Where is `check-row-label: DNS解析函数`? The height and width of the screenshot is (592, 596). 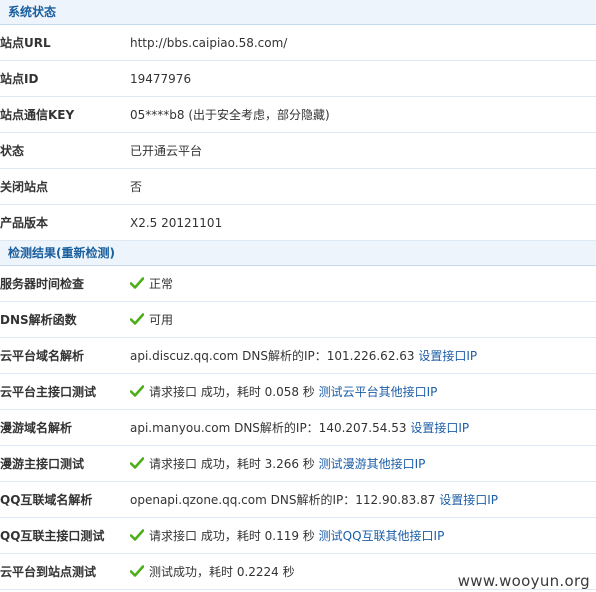
check-row-label: DNS解析函数 is located at coordinates (65, 319).